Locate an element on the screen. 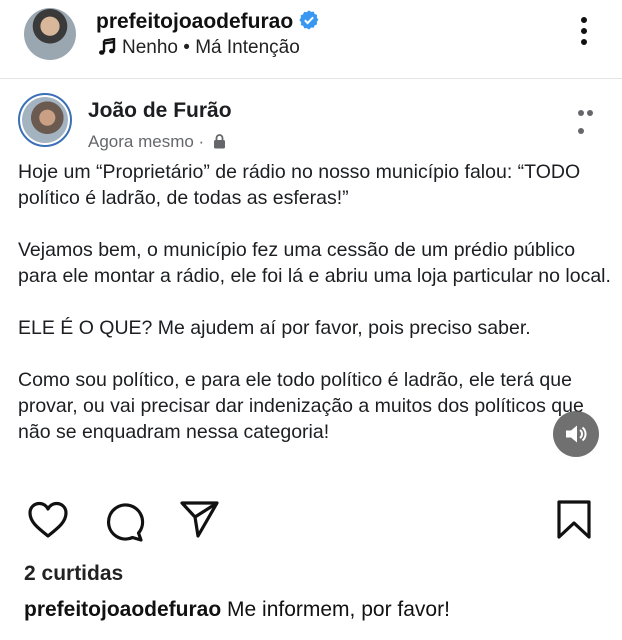  bookmark-icon is located at coordinates (574, 522).